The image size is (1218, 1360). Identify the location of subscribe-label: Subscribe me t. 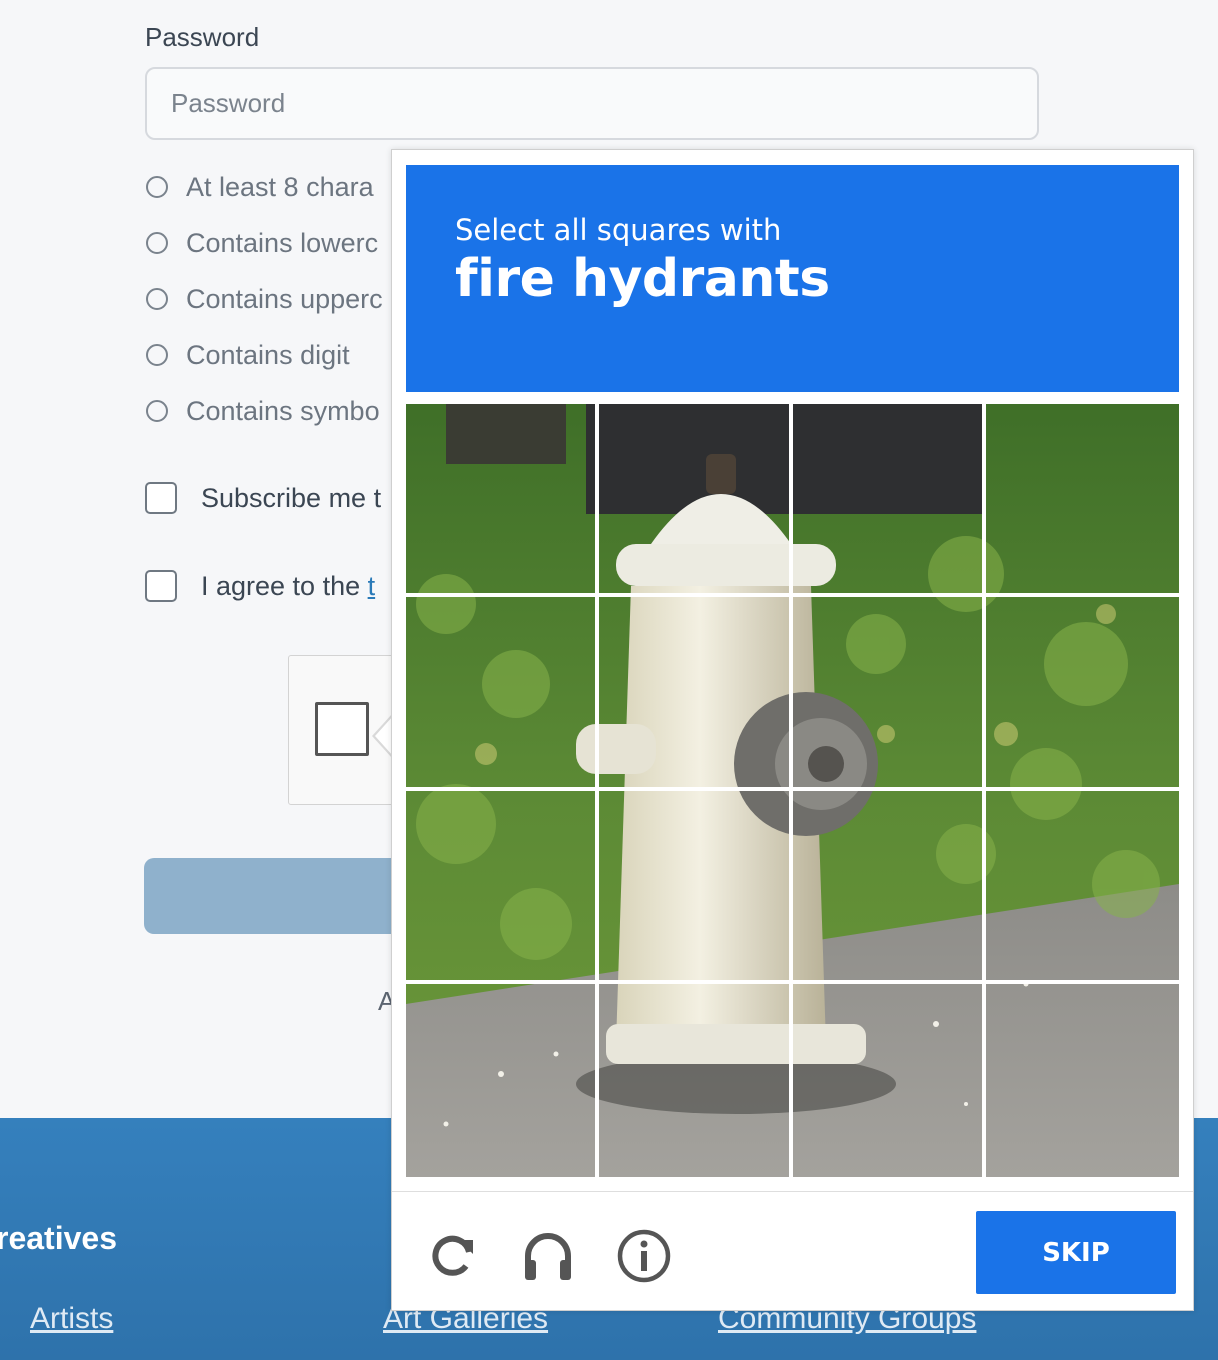
(291, 497).